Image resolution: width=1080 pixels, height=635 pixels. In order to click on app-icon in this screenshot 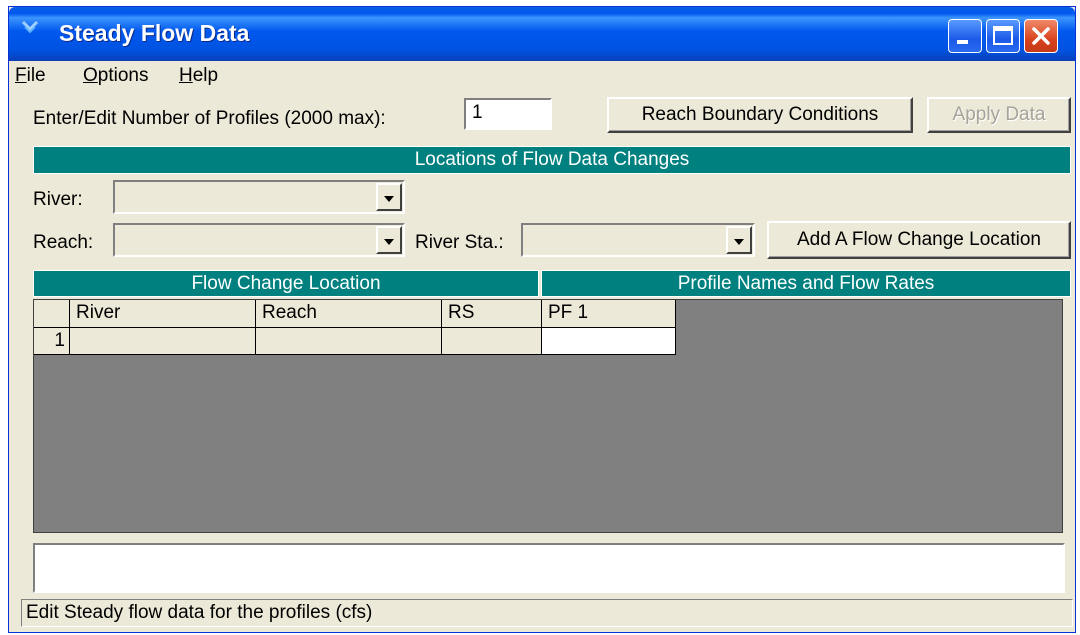, I will do `click(30, 28)`.